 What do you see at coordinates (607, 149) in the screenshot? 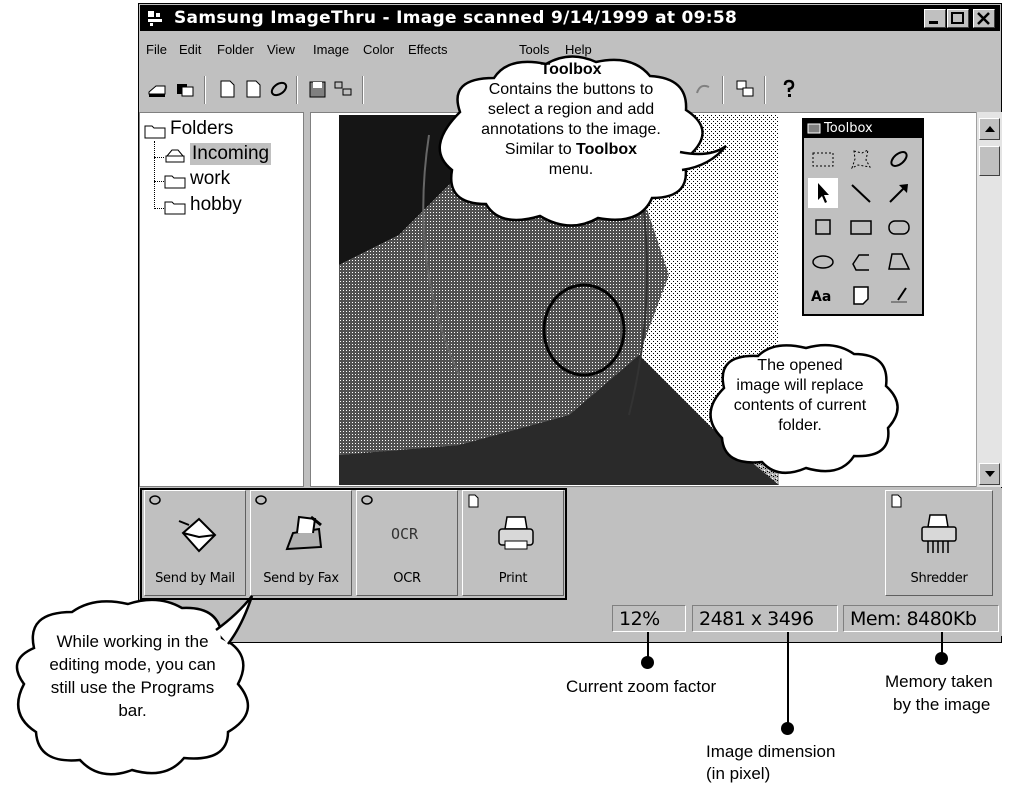
I see `callout-bold-span: Toolbox` at bounding box center [607, 149].